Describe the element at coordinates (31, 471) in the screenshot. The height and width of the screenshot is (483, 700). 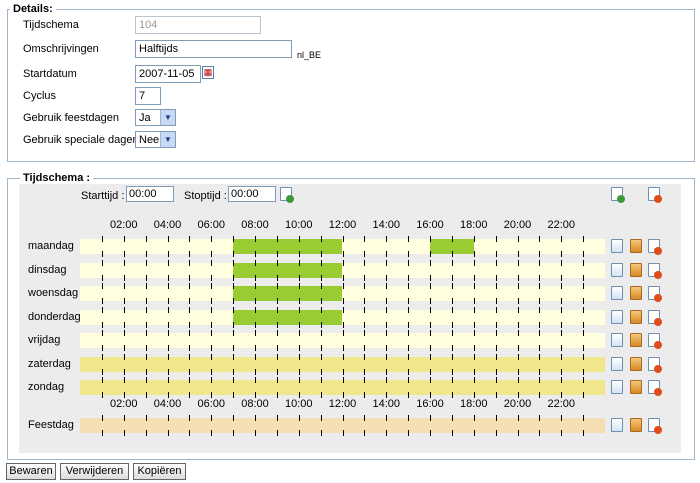
I see `save-button: Bewaren` at that location.